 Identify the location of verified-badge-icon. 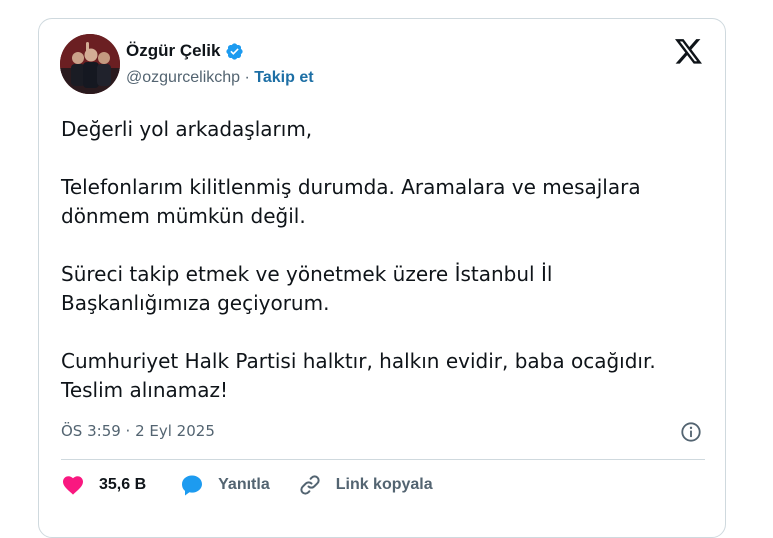
(235, 51).